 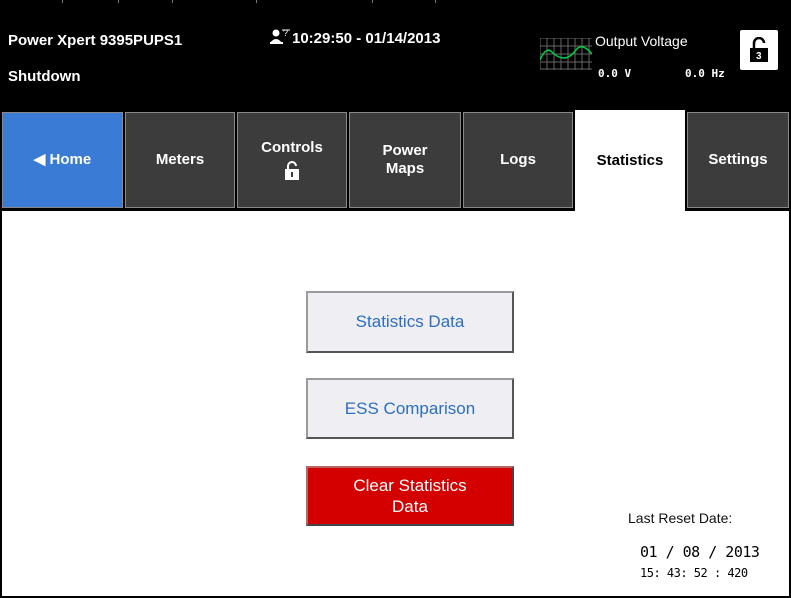 I want to click on device-name: Power Xpert 9395PUPS1, so click(x=95, y=40).